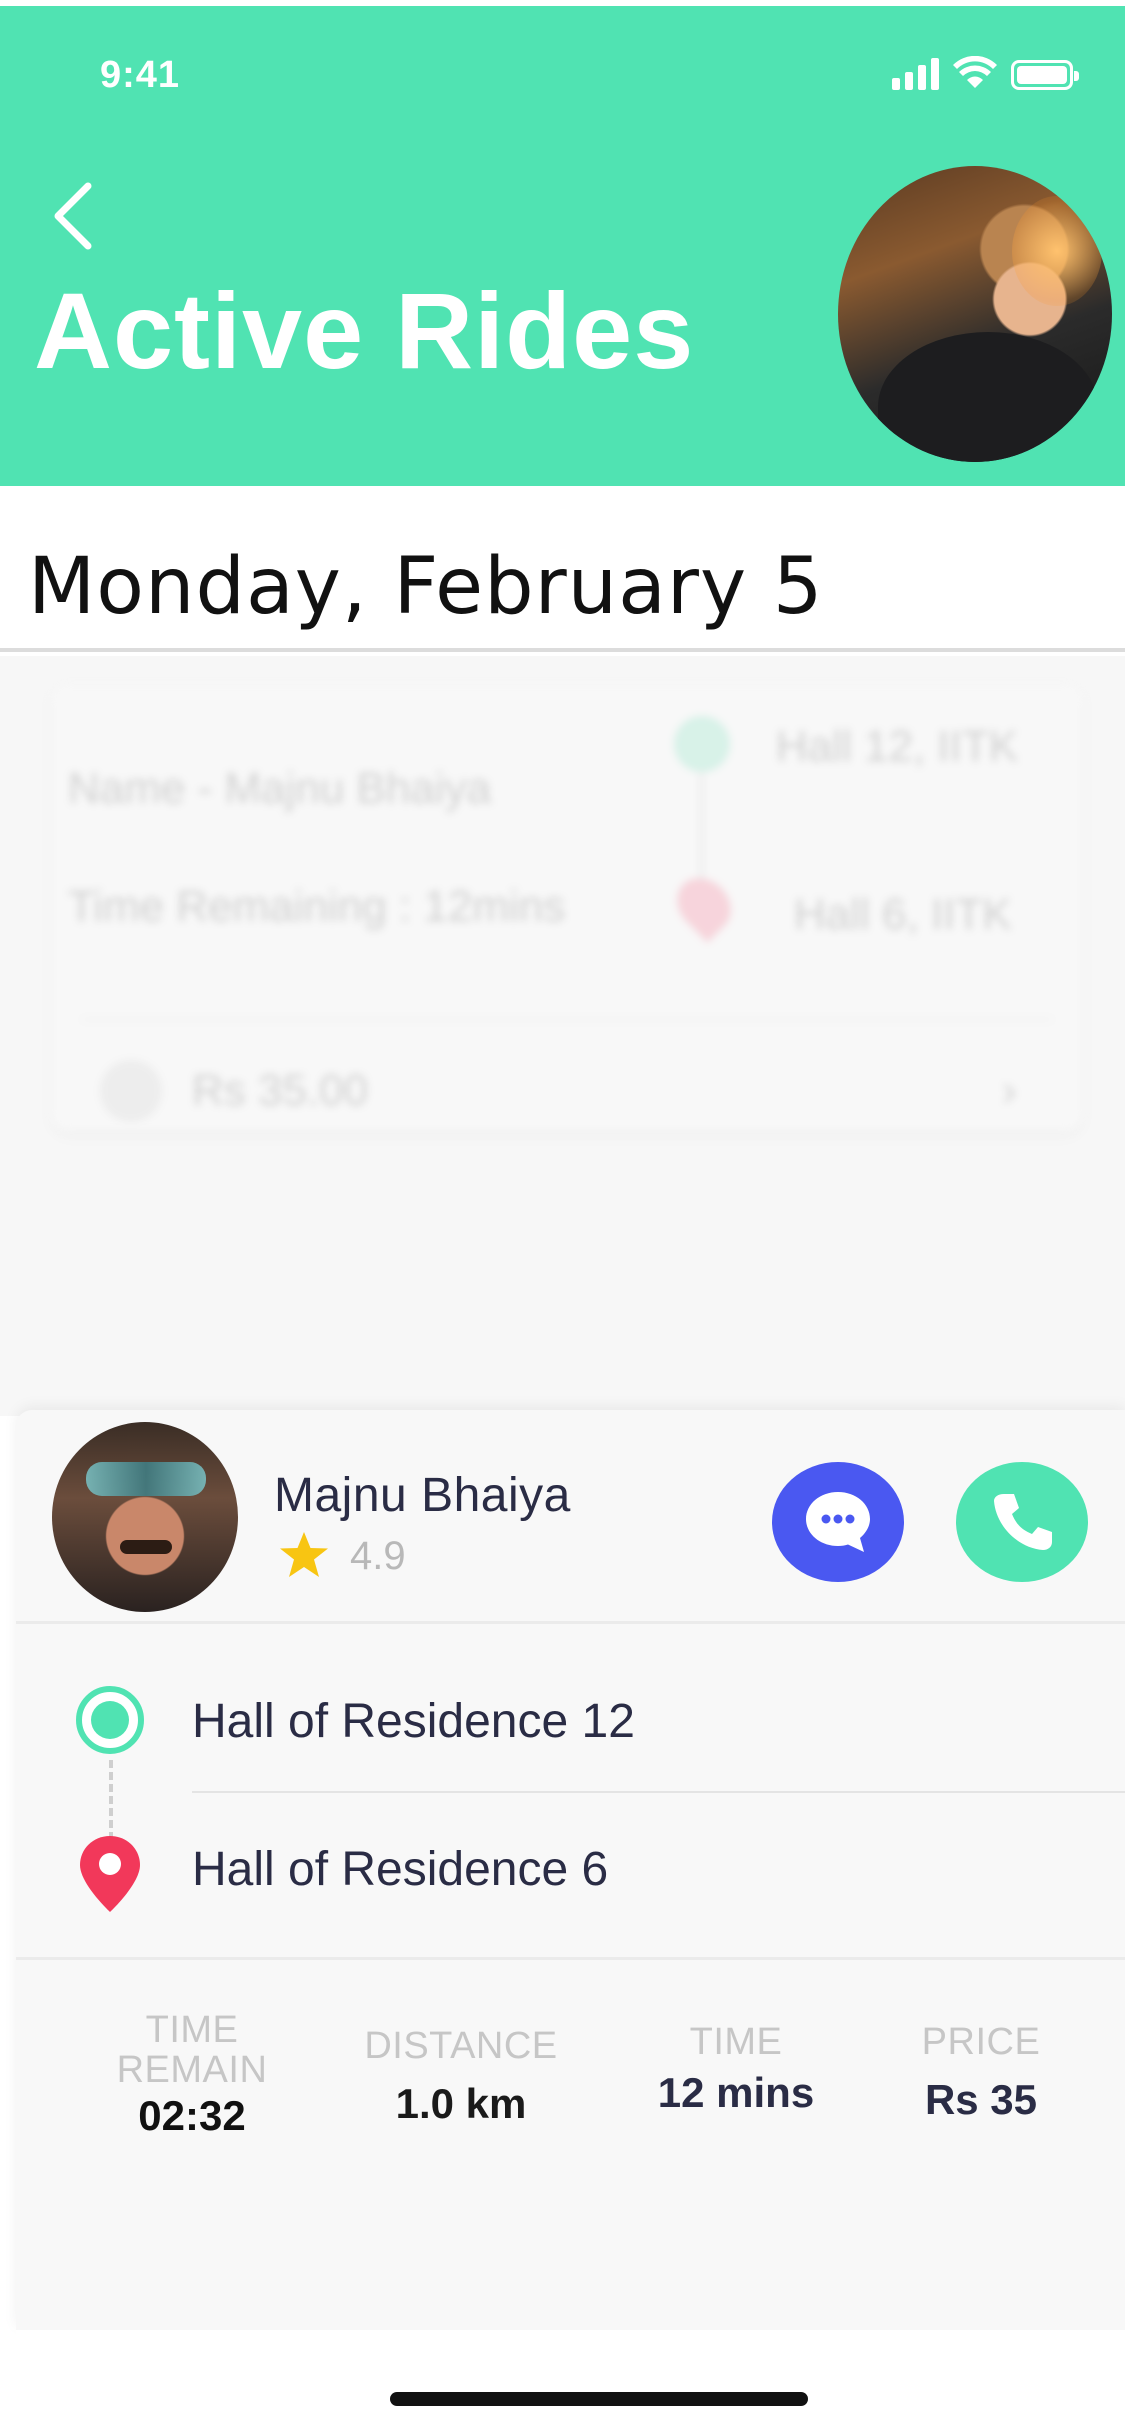 The width and height of the screenshot is (1125, 2436). What do you see at coordinates (981, 2074) in the screenshot?
I see `stat-price: PRICE Rs 35` at bounding box center [981, 2074].